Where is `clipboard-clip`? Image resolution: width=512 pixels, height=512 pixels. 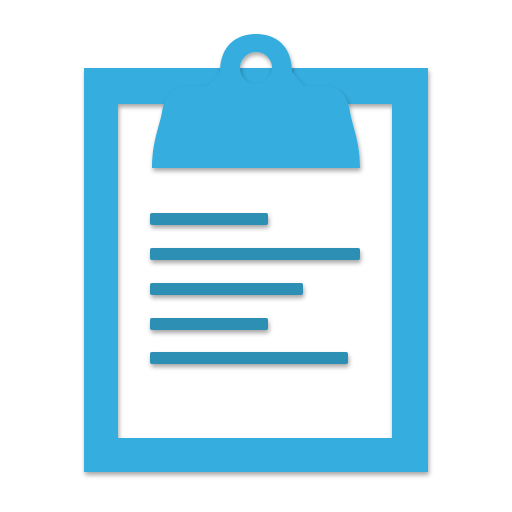 clipboard-clip is located at coordinates (256, 101).